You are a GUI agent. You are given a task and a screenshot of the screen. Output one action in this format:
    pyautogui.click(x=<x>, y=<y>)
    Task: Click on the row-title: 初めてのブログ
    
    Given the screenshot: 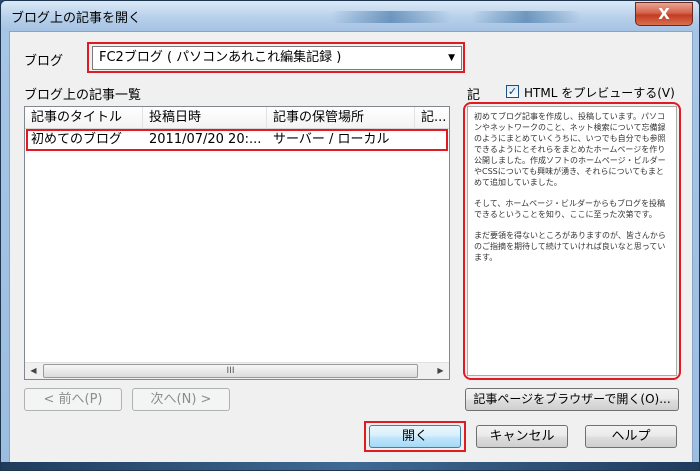 What is the action you would take?
    pyautogui.click(x=77, y=139)
    